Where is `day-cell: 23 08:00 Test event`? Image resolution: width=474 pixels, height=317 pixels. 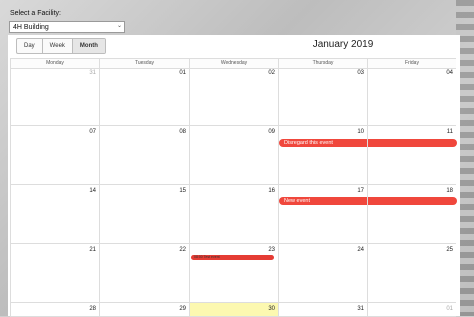
day-cell: 23 08:00 Test event is located at coordinates (233, 273).